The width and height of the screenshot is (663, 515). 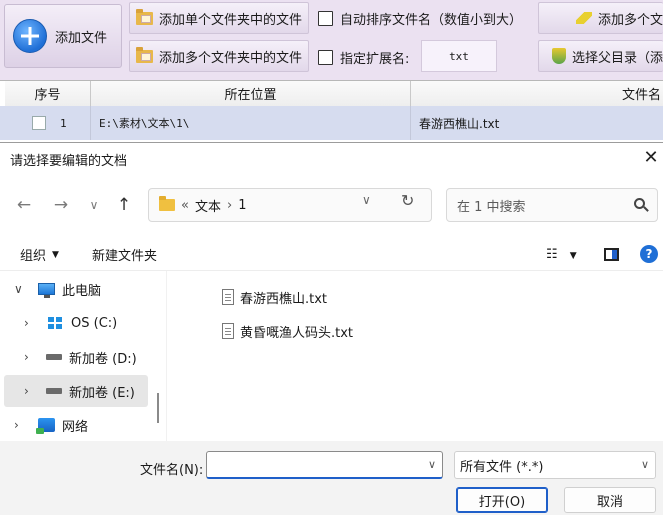 I want to click on organize-menu: 组织 ▼, so click(x=39, y=254).